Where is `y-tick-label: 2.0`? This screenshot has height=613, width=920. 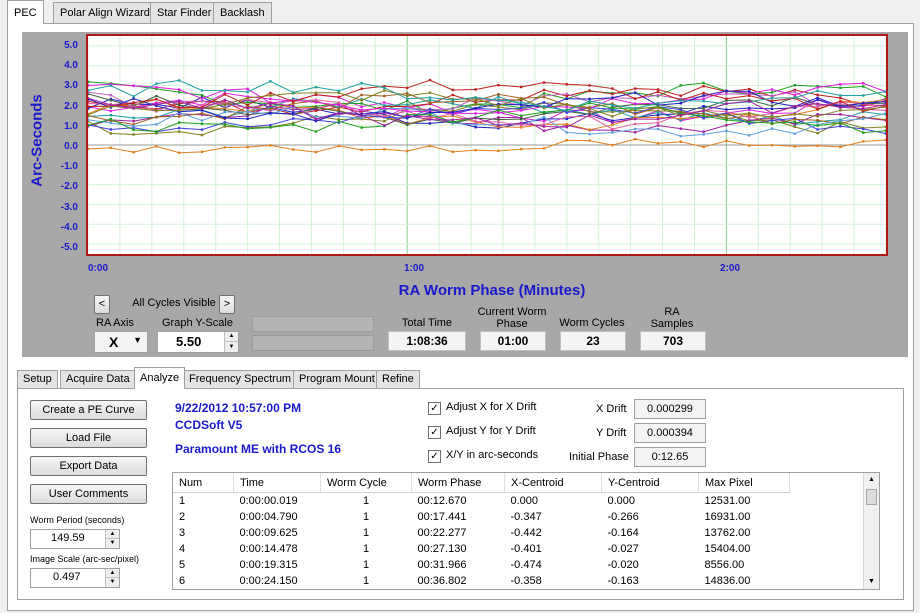
y-tick-label: 2.0 is located at coordinates (71, 106).